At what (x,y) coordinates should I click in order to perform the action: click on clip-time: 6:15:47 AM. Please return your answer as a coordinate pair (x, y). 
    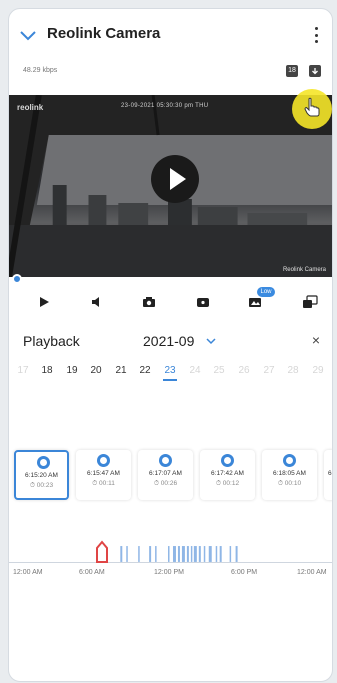
    Looking at the image, I should click on (103, 473).